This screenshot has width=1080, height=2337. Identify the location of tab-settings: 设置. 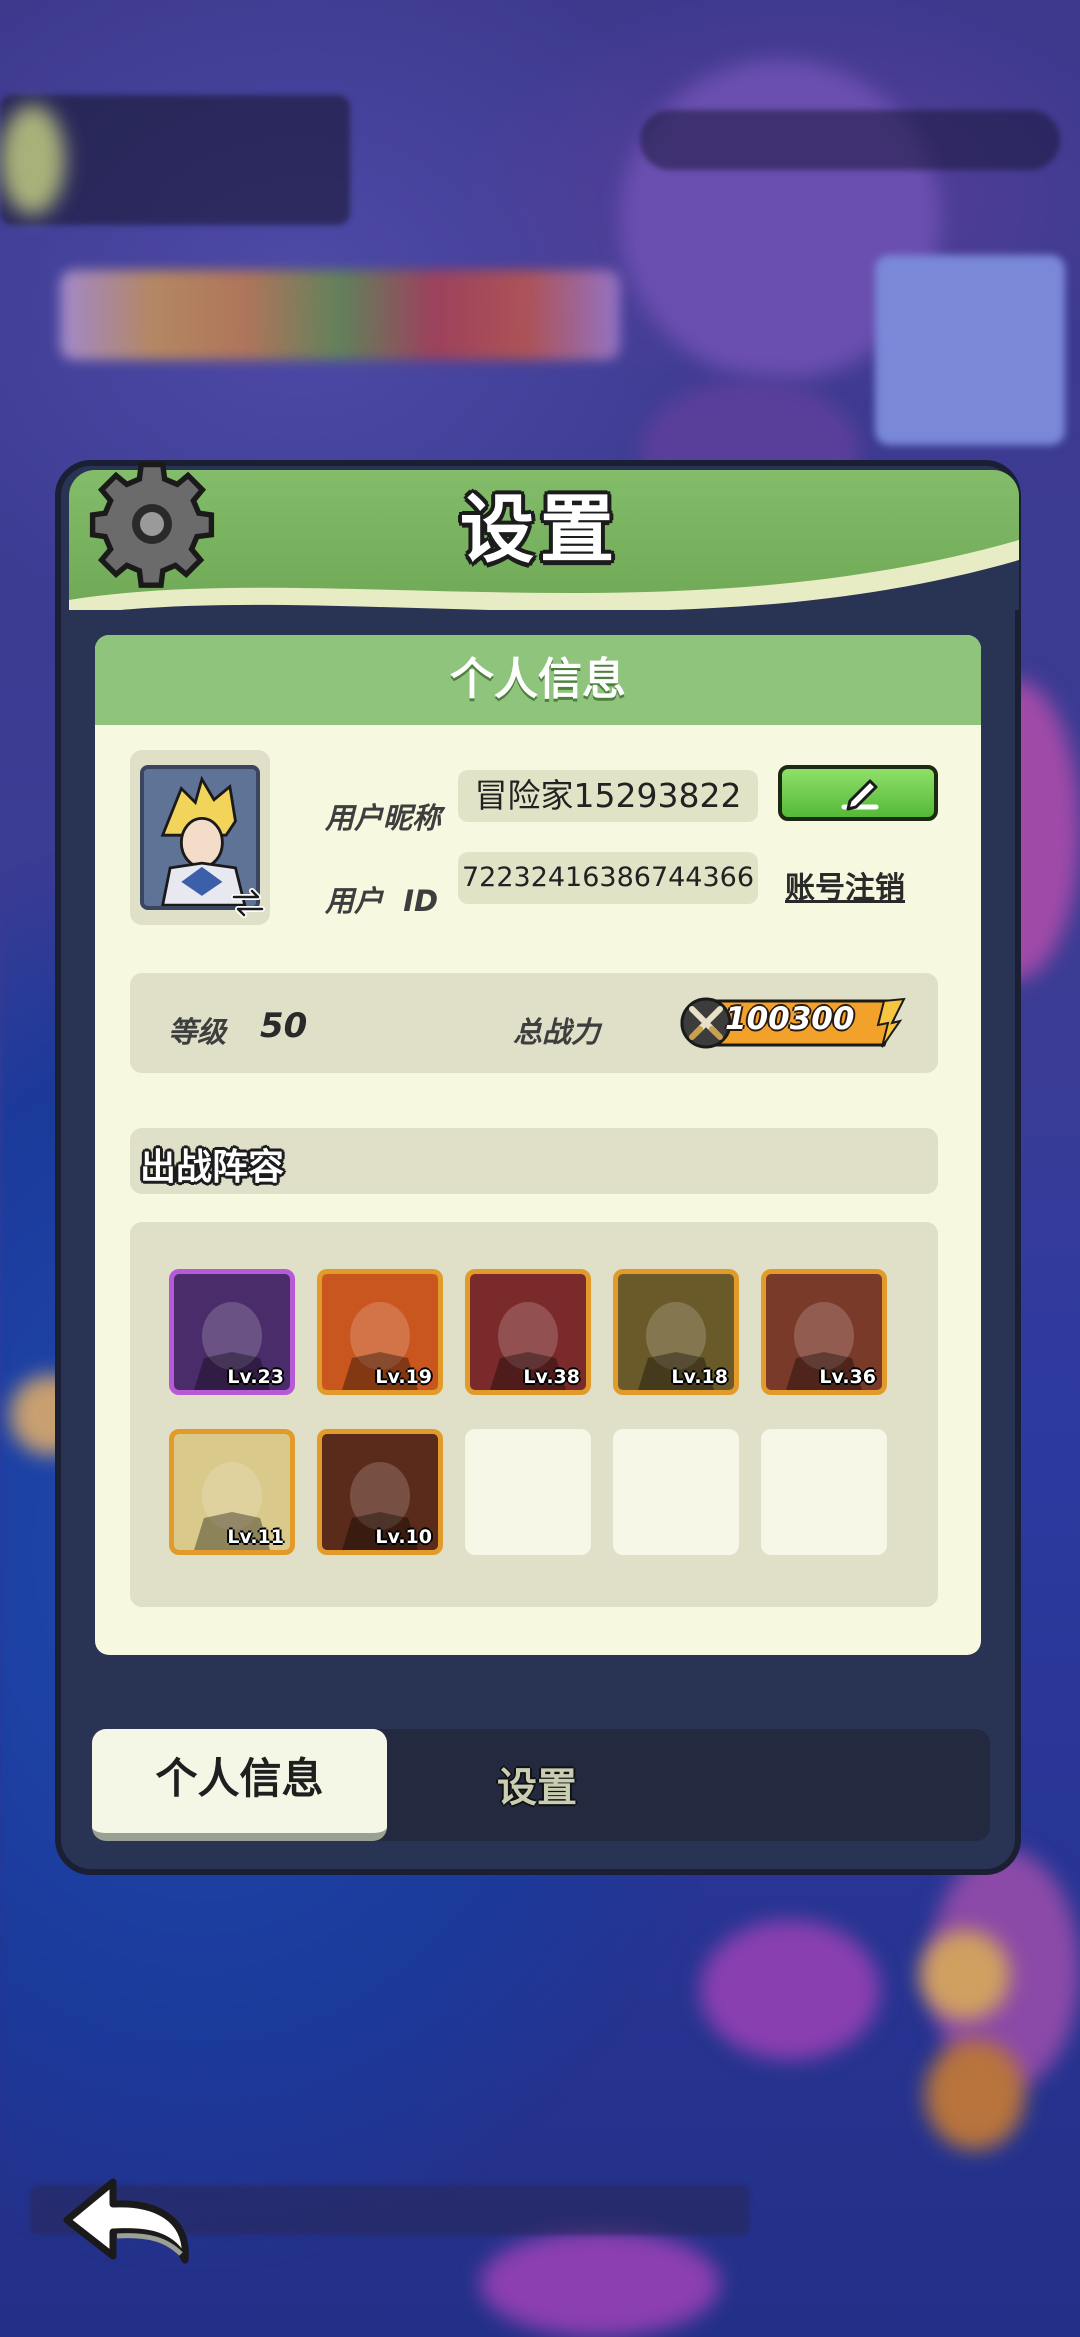
(537, 1785).